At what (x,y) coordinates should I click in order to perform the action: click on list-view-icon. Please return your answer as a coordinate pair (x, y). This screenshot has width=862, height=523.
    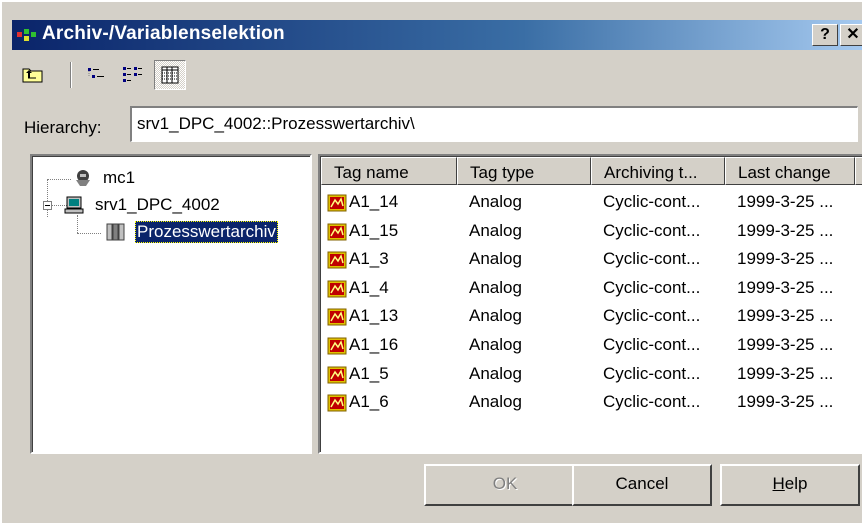
    Looking at the image, I should click on (132, 74).